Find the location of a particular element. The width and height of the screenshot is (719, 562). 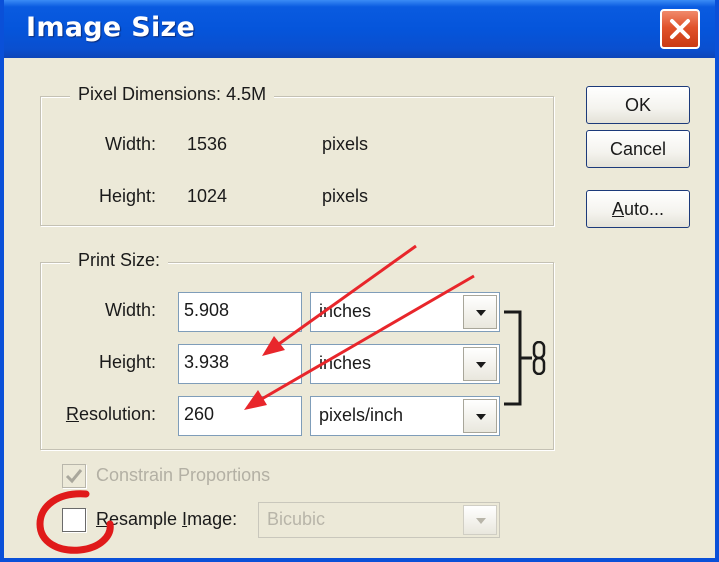

print-size-legend: Print Size: is located at coordinates (119, 260).